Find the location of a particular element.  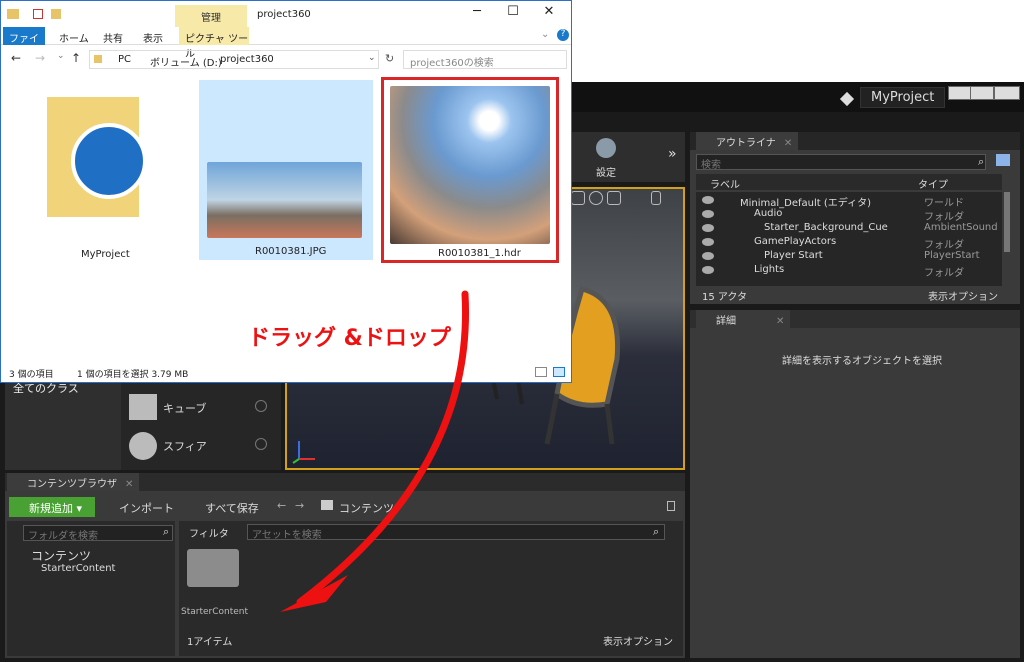

forward-arrow-icon: → is located at coordinates (40, 58).